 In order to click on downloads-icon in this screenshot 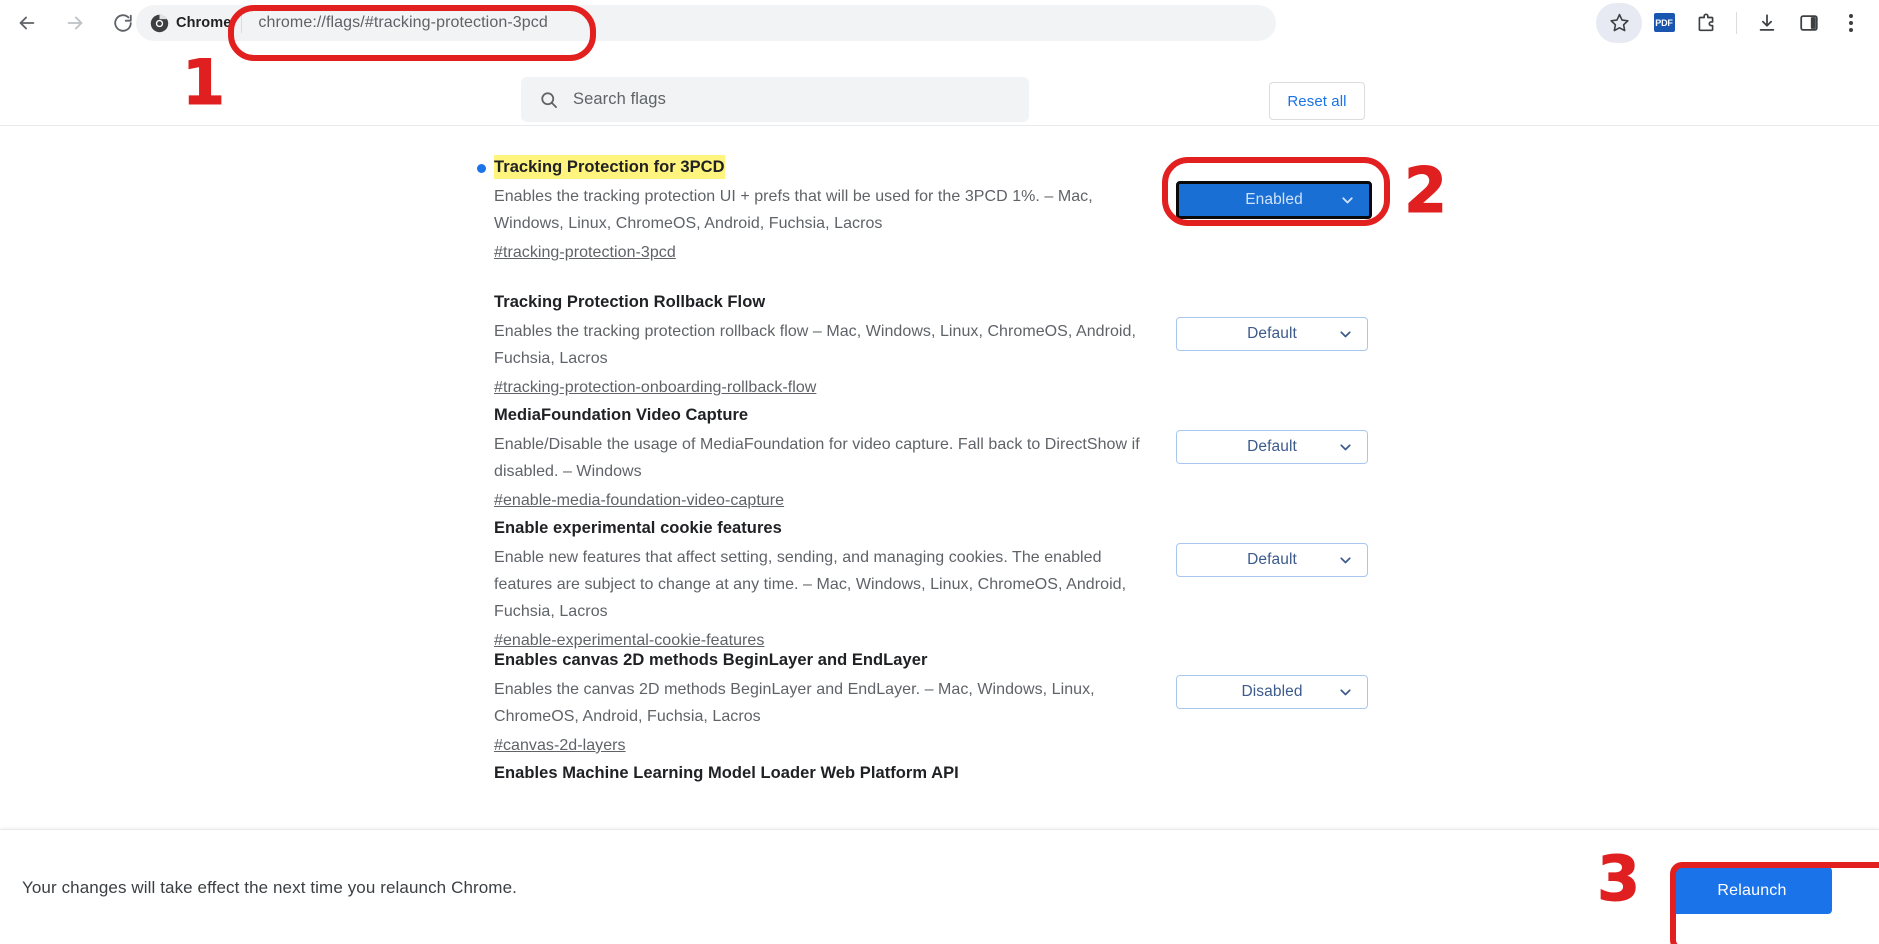, I will do `click(1767, 22)`.